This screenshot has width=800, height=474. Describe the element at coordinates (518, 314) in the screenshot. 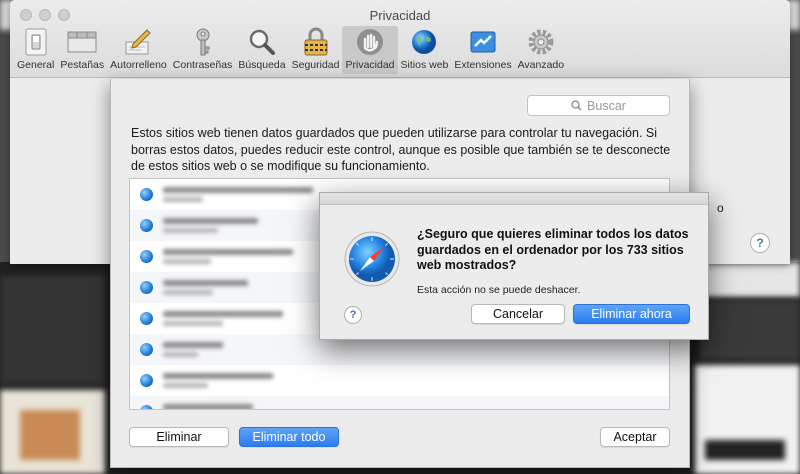

I see `cancel-button: Cancelar` at that location.